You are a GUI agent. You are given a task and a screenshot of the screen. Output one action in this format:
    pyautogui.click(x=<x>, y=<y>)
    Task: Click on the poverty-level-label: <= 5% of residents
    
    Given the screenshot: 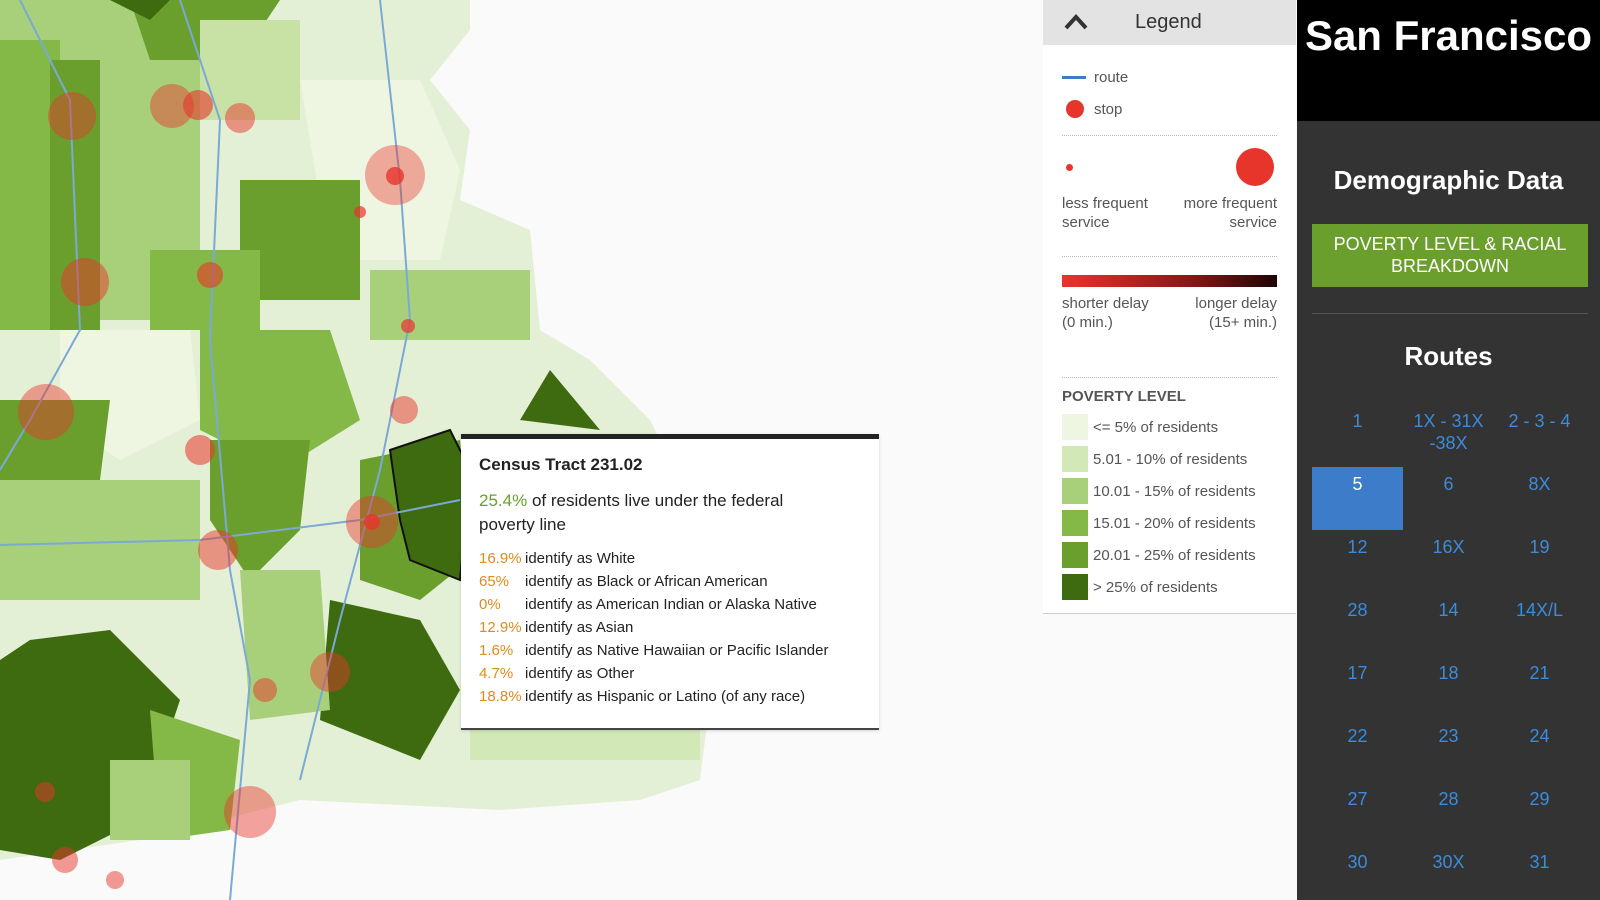 What is the action you would take?
    pyautogui.click(x=1156, y=427)
    